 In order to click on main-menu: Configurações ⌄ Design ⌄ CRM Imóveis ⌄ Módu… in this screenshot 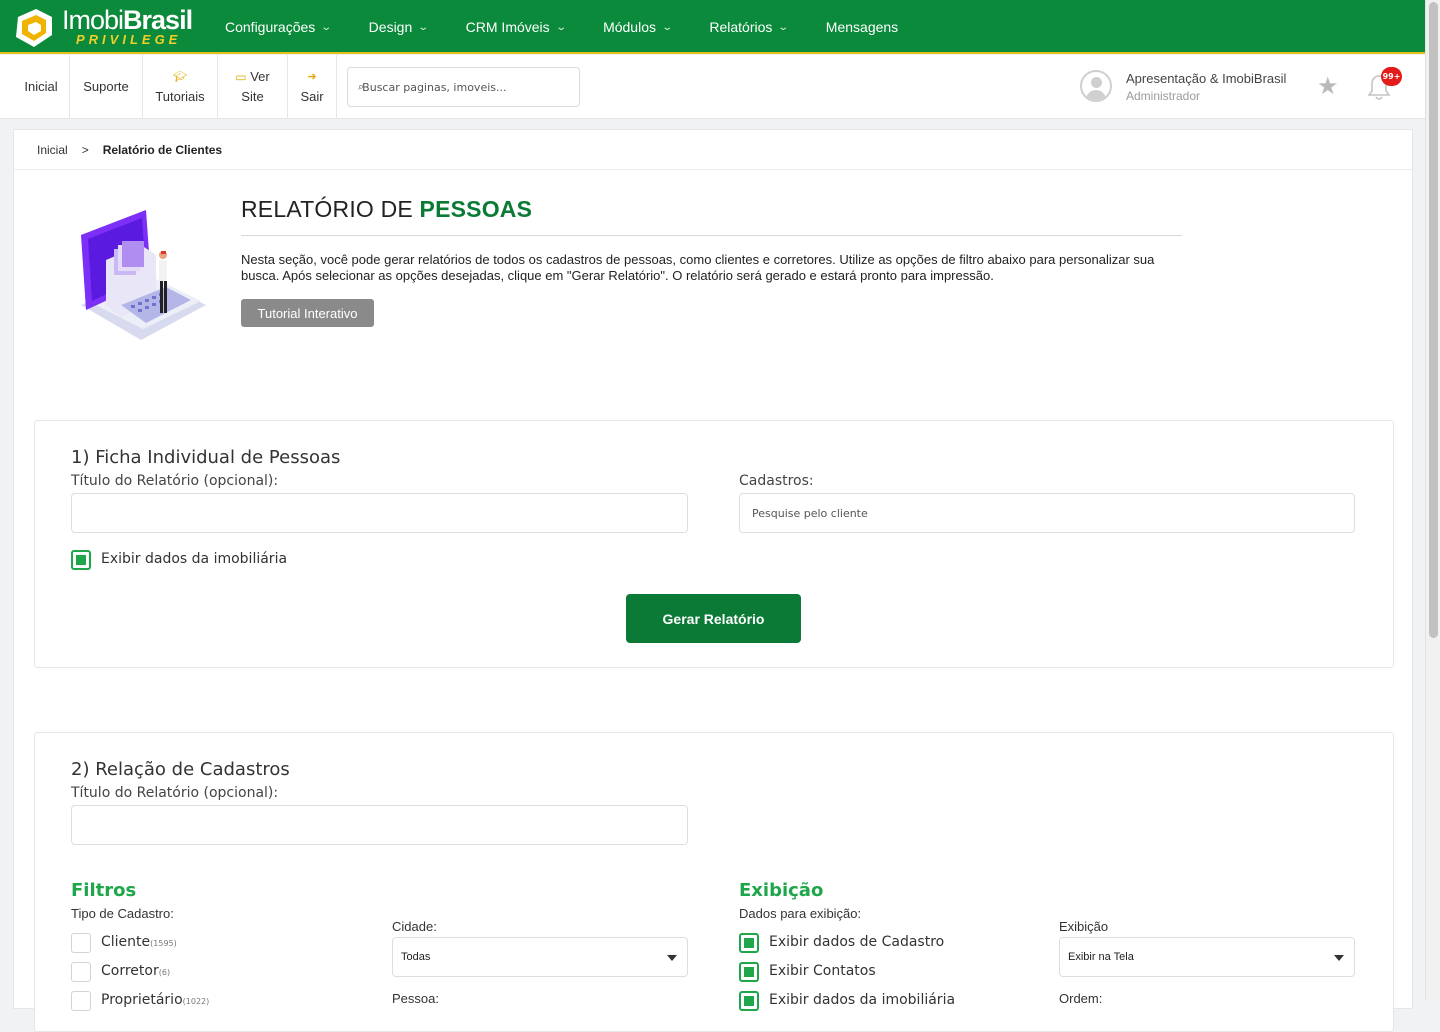, I will do `click(580, 27)`.